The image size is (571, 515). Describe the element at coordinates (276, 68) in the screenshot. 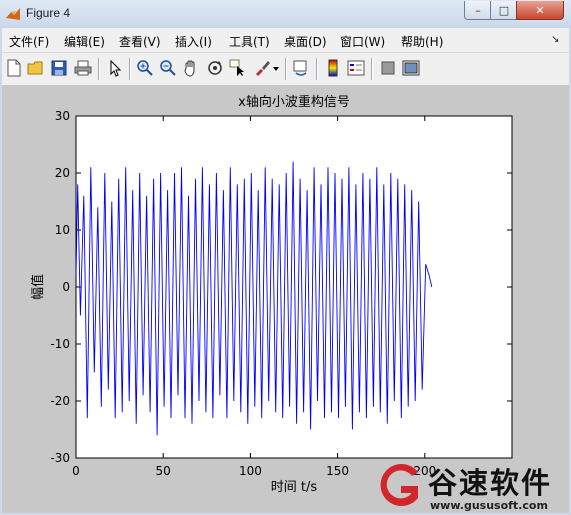

I see `brush-dropdown-icon` at that location.